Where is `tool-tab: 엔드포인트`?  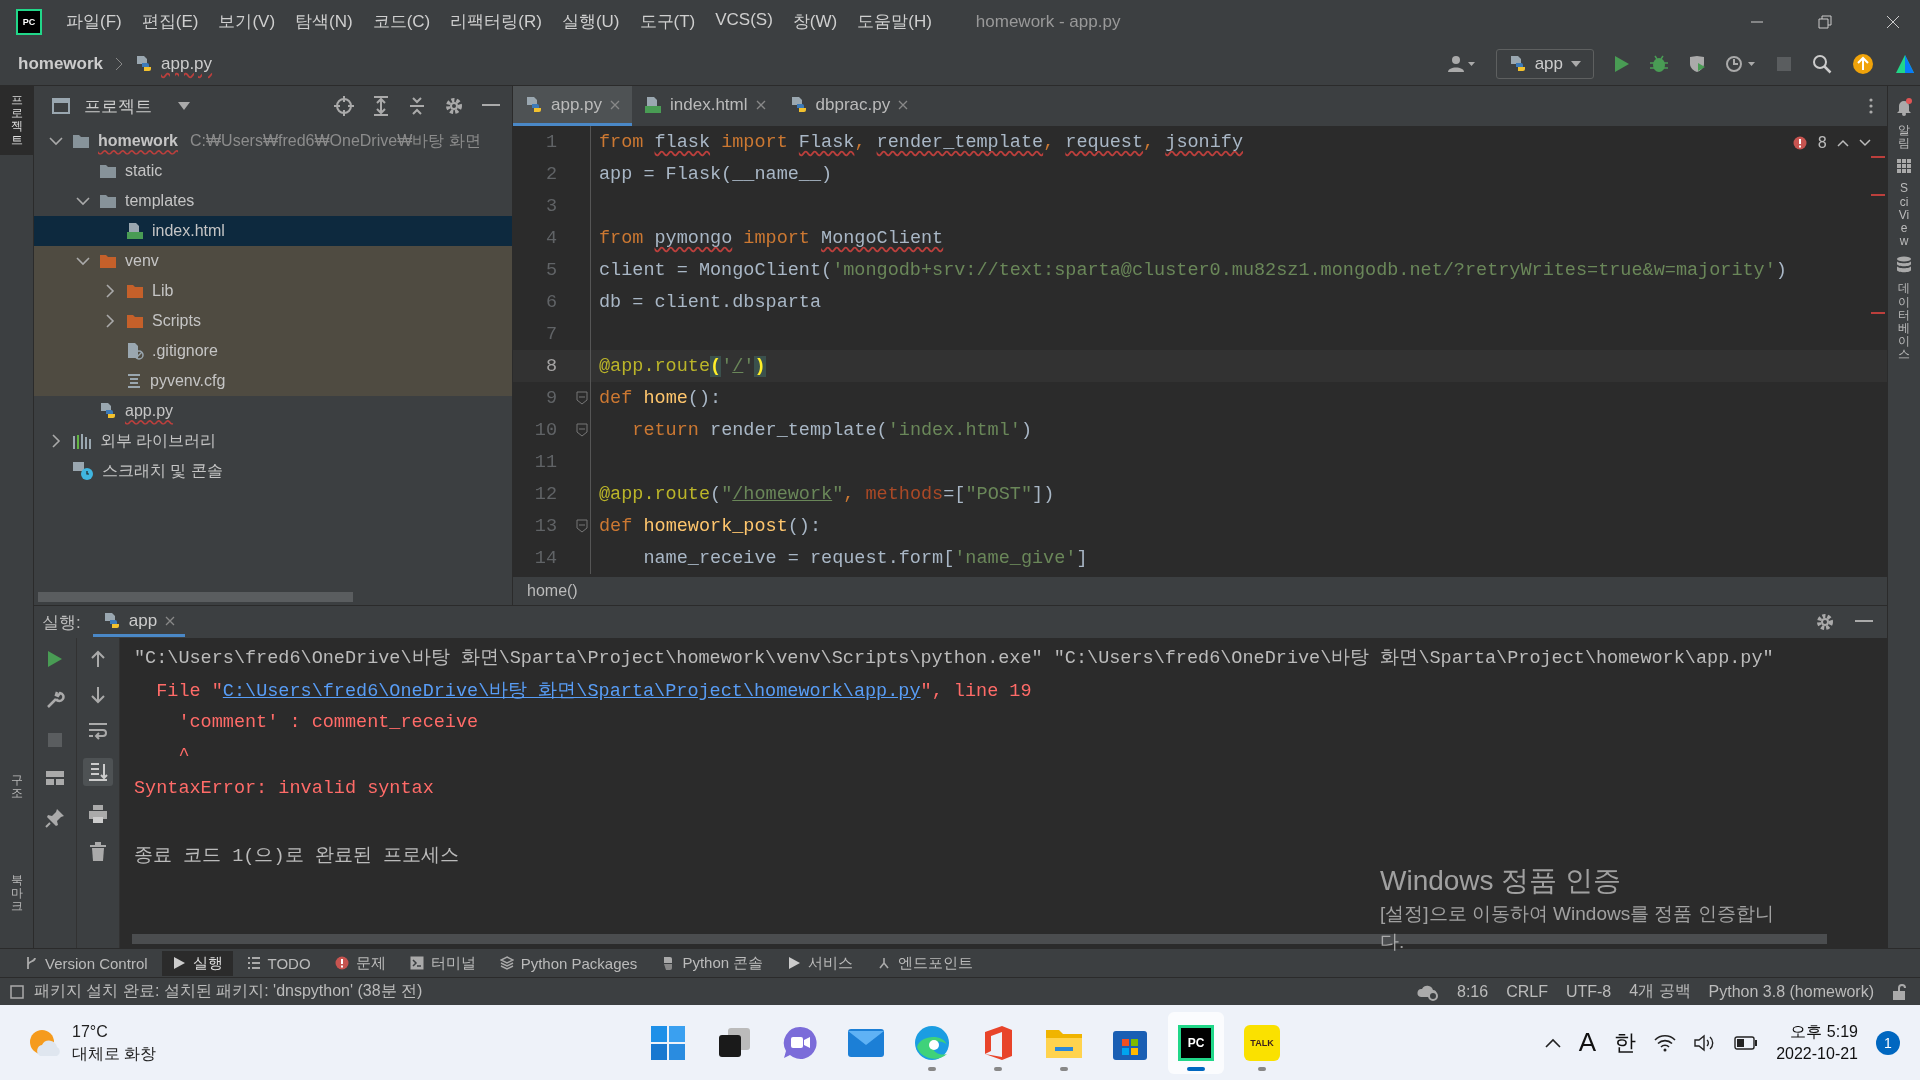 tool-tab: 엔드포인트 is located at coordinates (925, 963).